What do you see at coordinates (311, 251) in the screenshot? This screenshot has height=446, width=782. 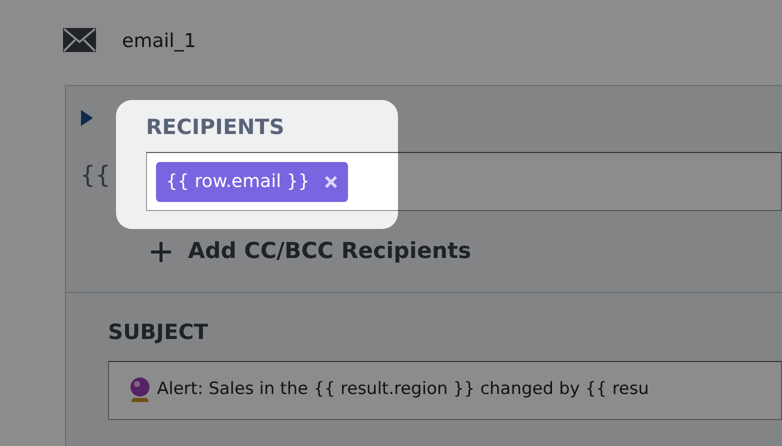 I see `add-cc-bcc-button: Add CC/BCC Recipients` at bounding box center [311, 251].